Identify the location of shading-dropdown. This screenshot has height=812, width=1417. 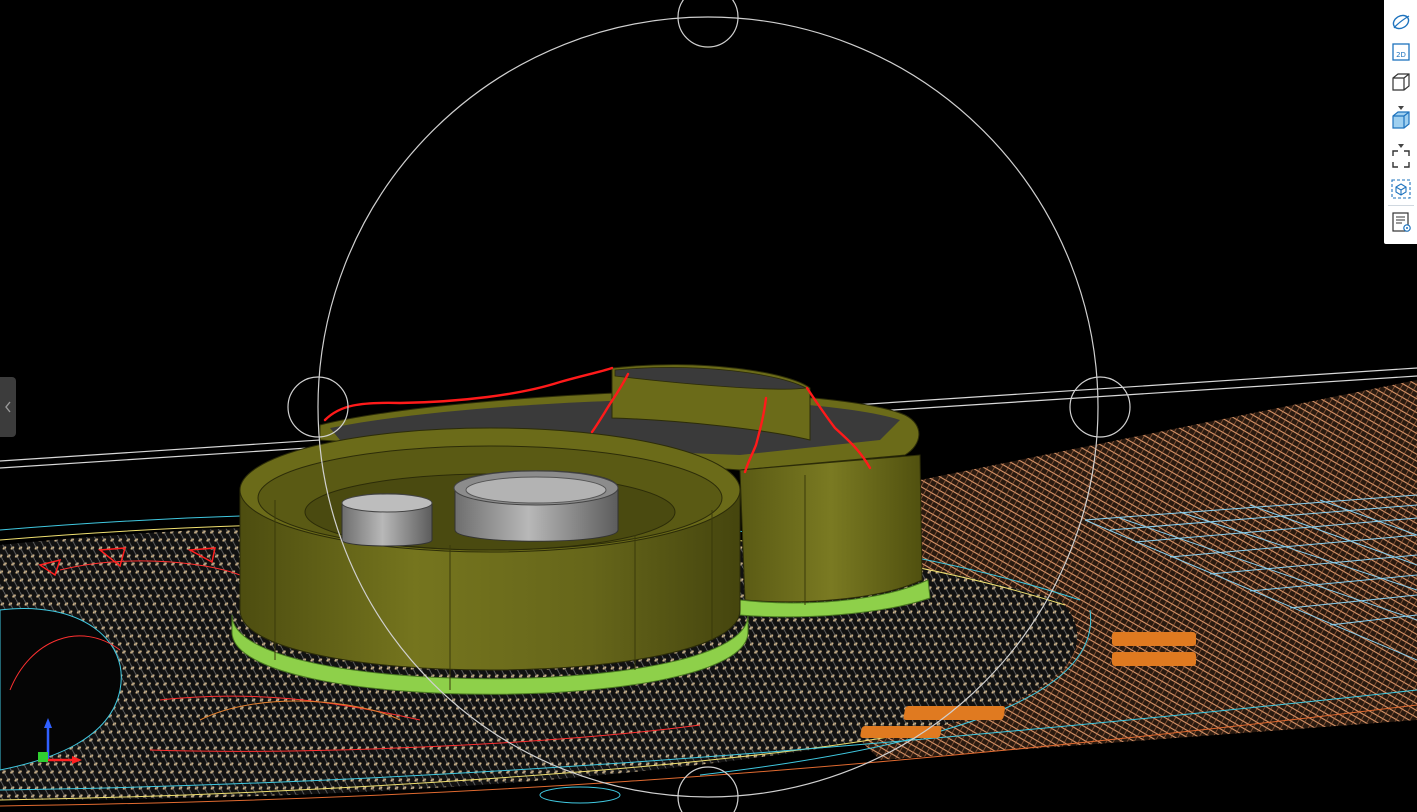
(1401, 141).